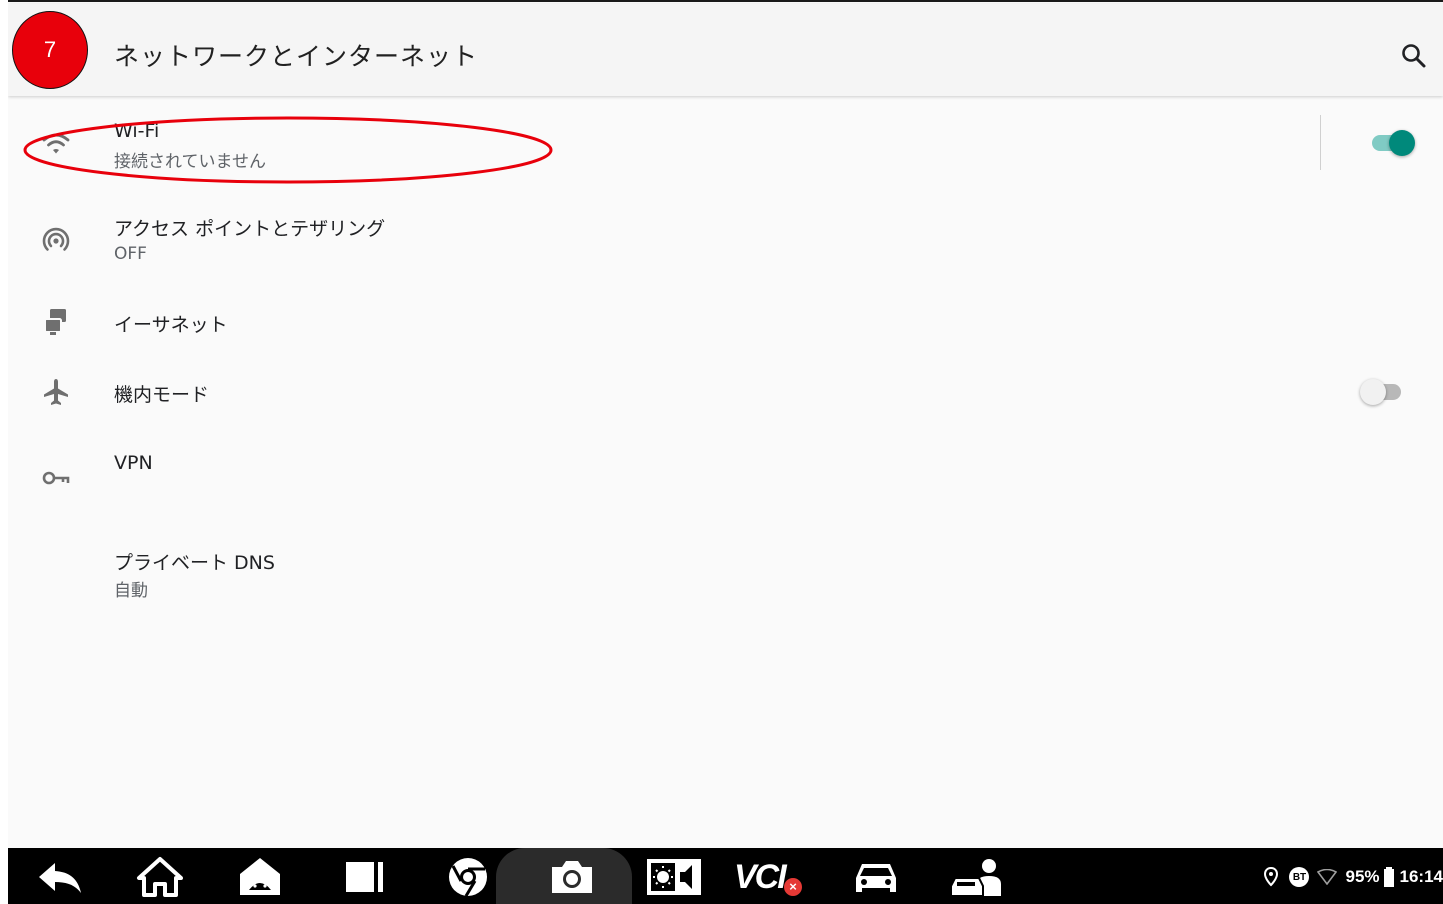  Describe the element at coordinates (1388, 877) in the screenshot. I see `battery-icon` at that location.